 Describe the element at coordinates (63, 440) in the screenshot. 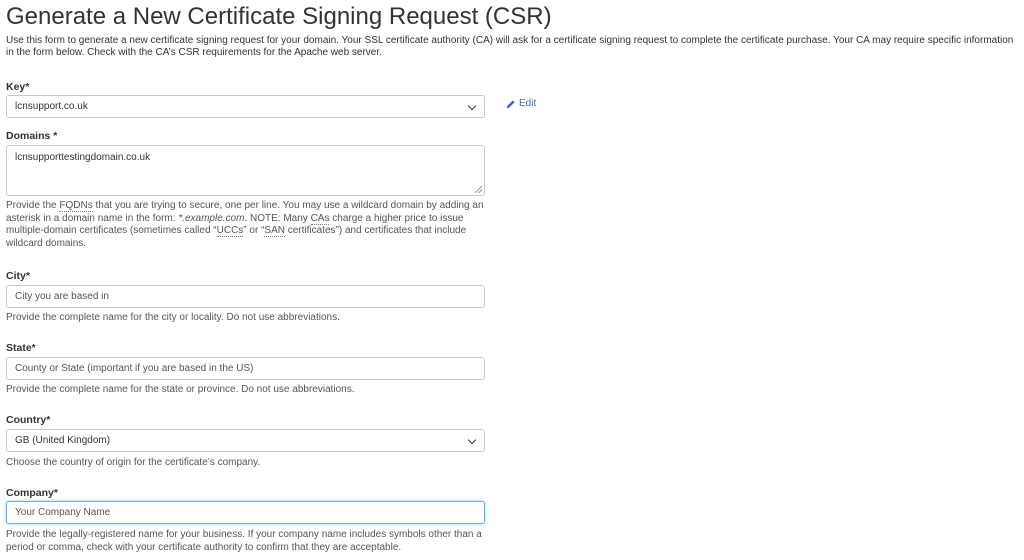

I see `country-select-value: GB (United Kingdom)` at that location.